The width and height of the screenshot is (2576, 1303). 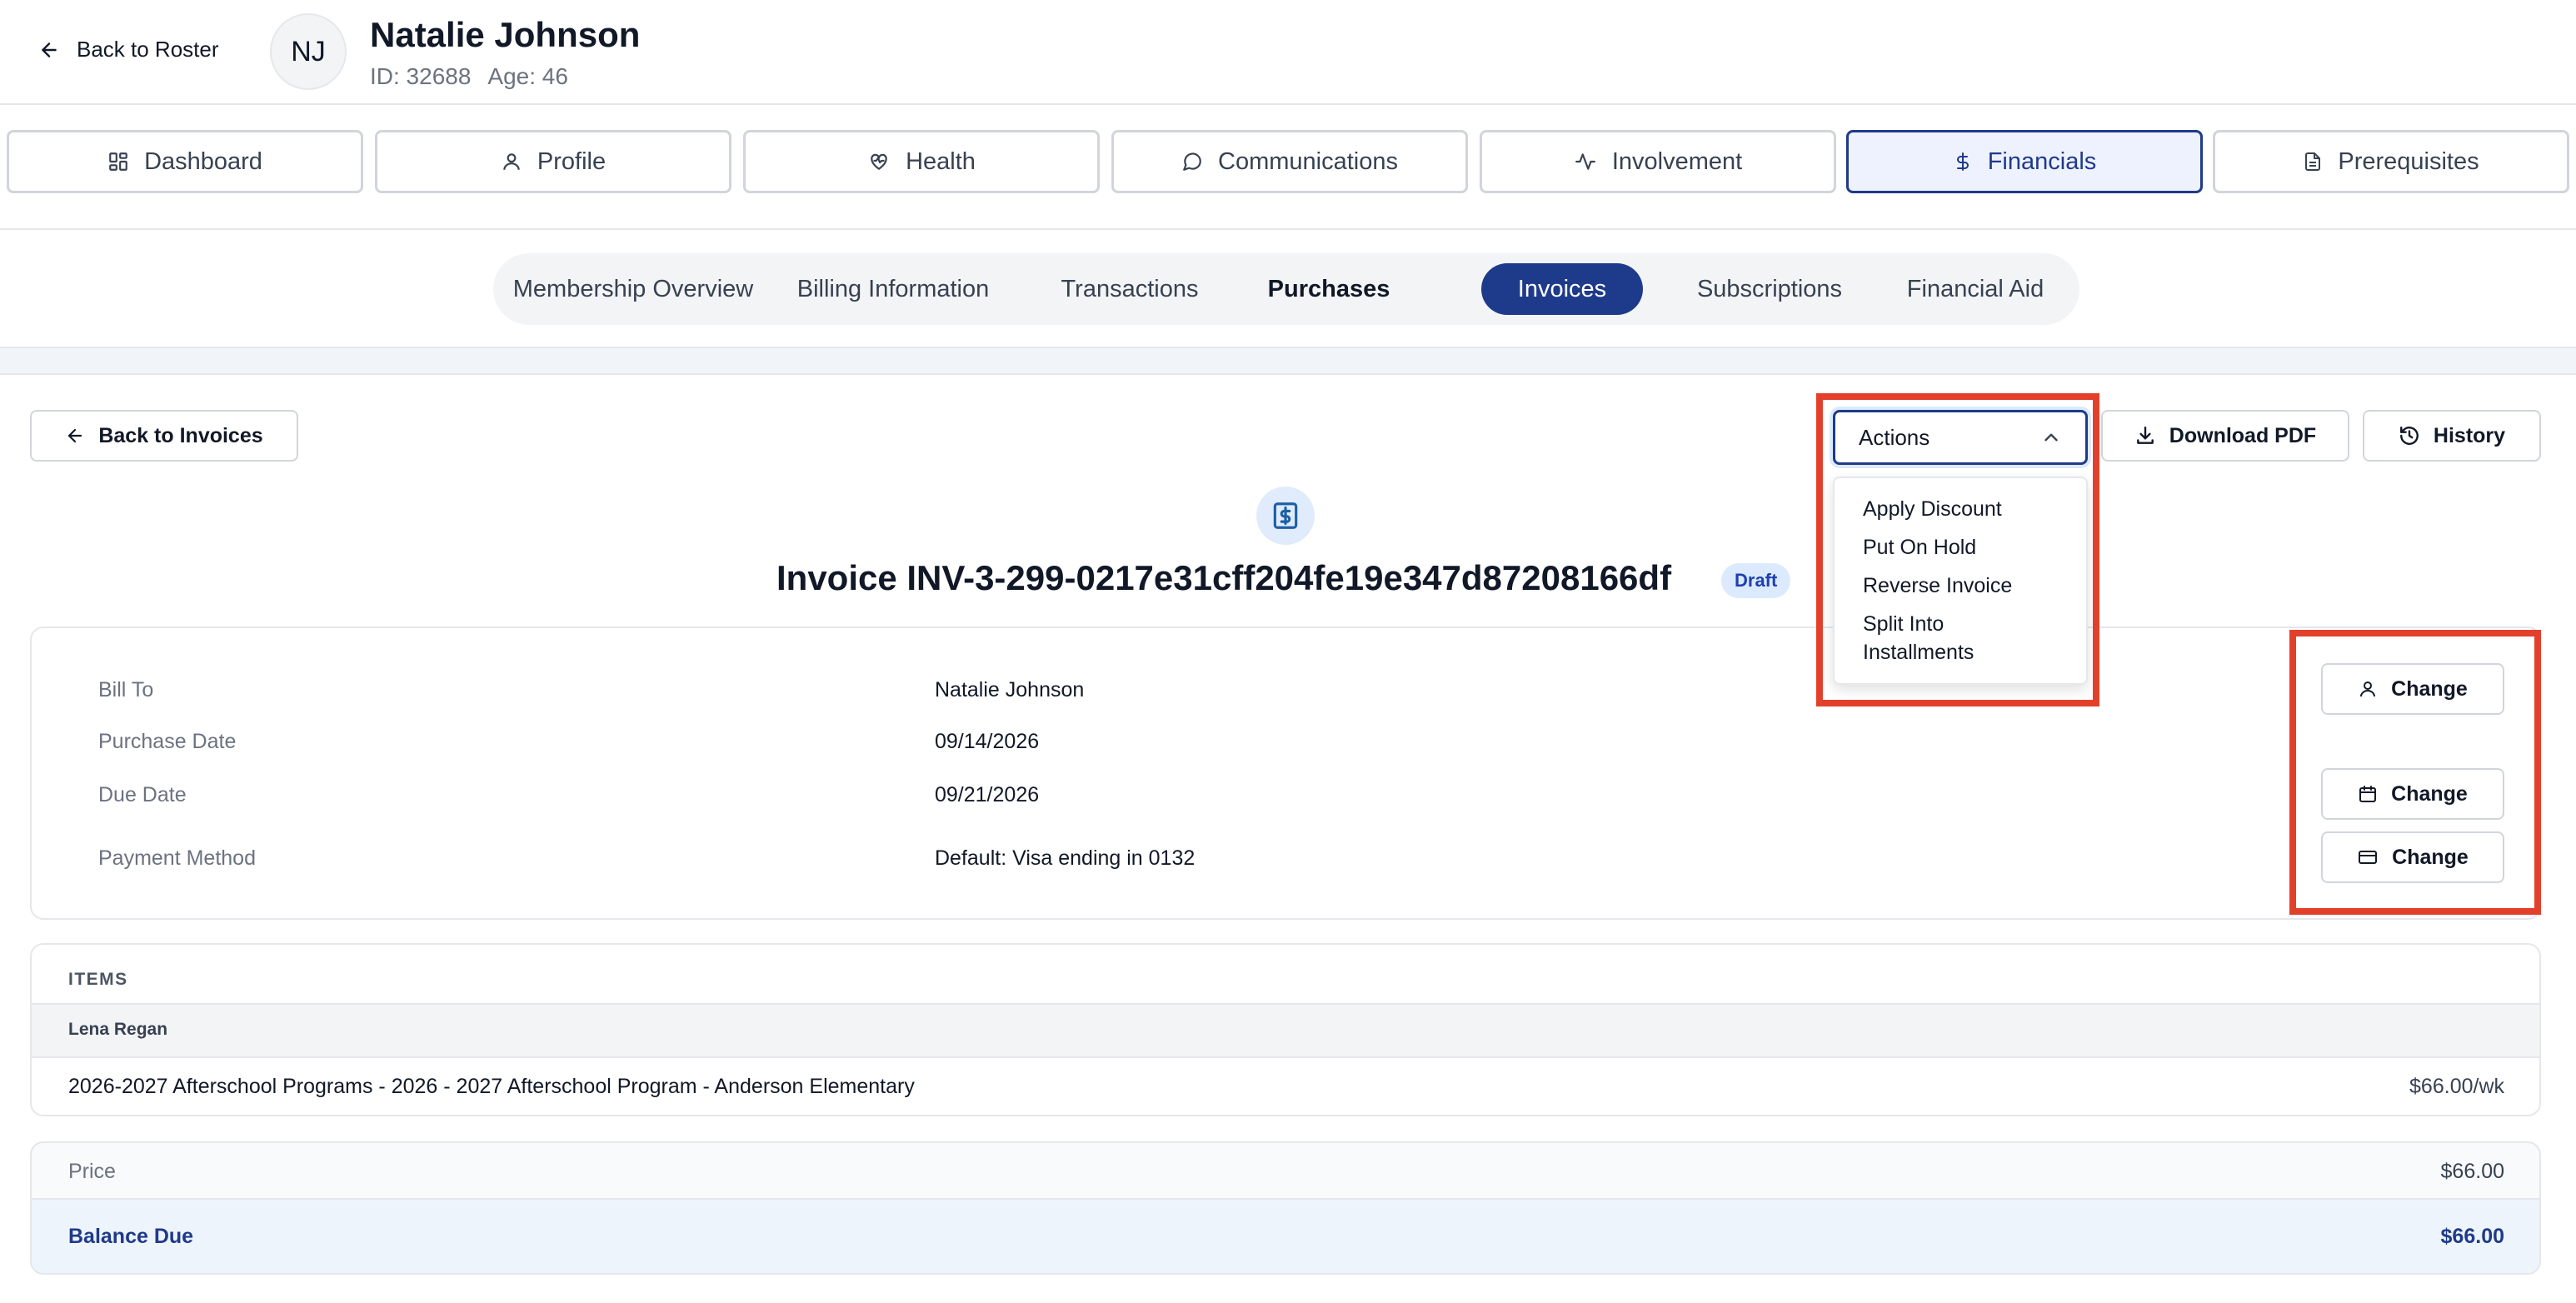 I want to click on chevron-up-icon, so click(x=2051, y=438).